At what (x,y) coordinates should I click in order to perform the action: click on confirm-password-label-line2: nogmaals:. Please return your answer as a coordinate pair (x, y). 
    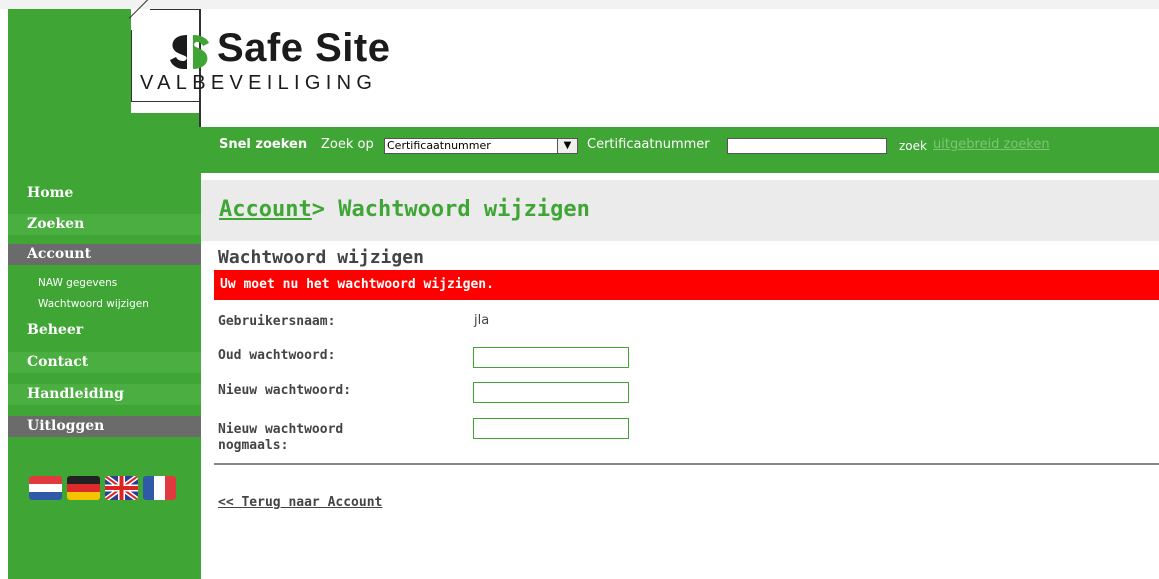
    Looking at the image, I should click on (253, 445).